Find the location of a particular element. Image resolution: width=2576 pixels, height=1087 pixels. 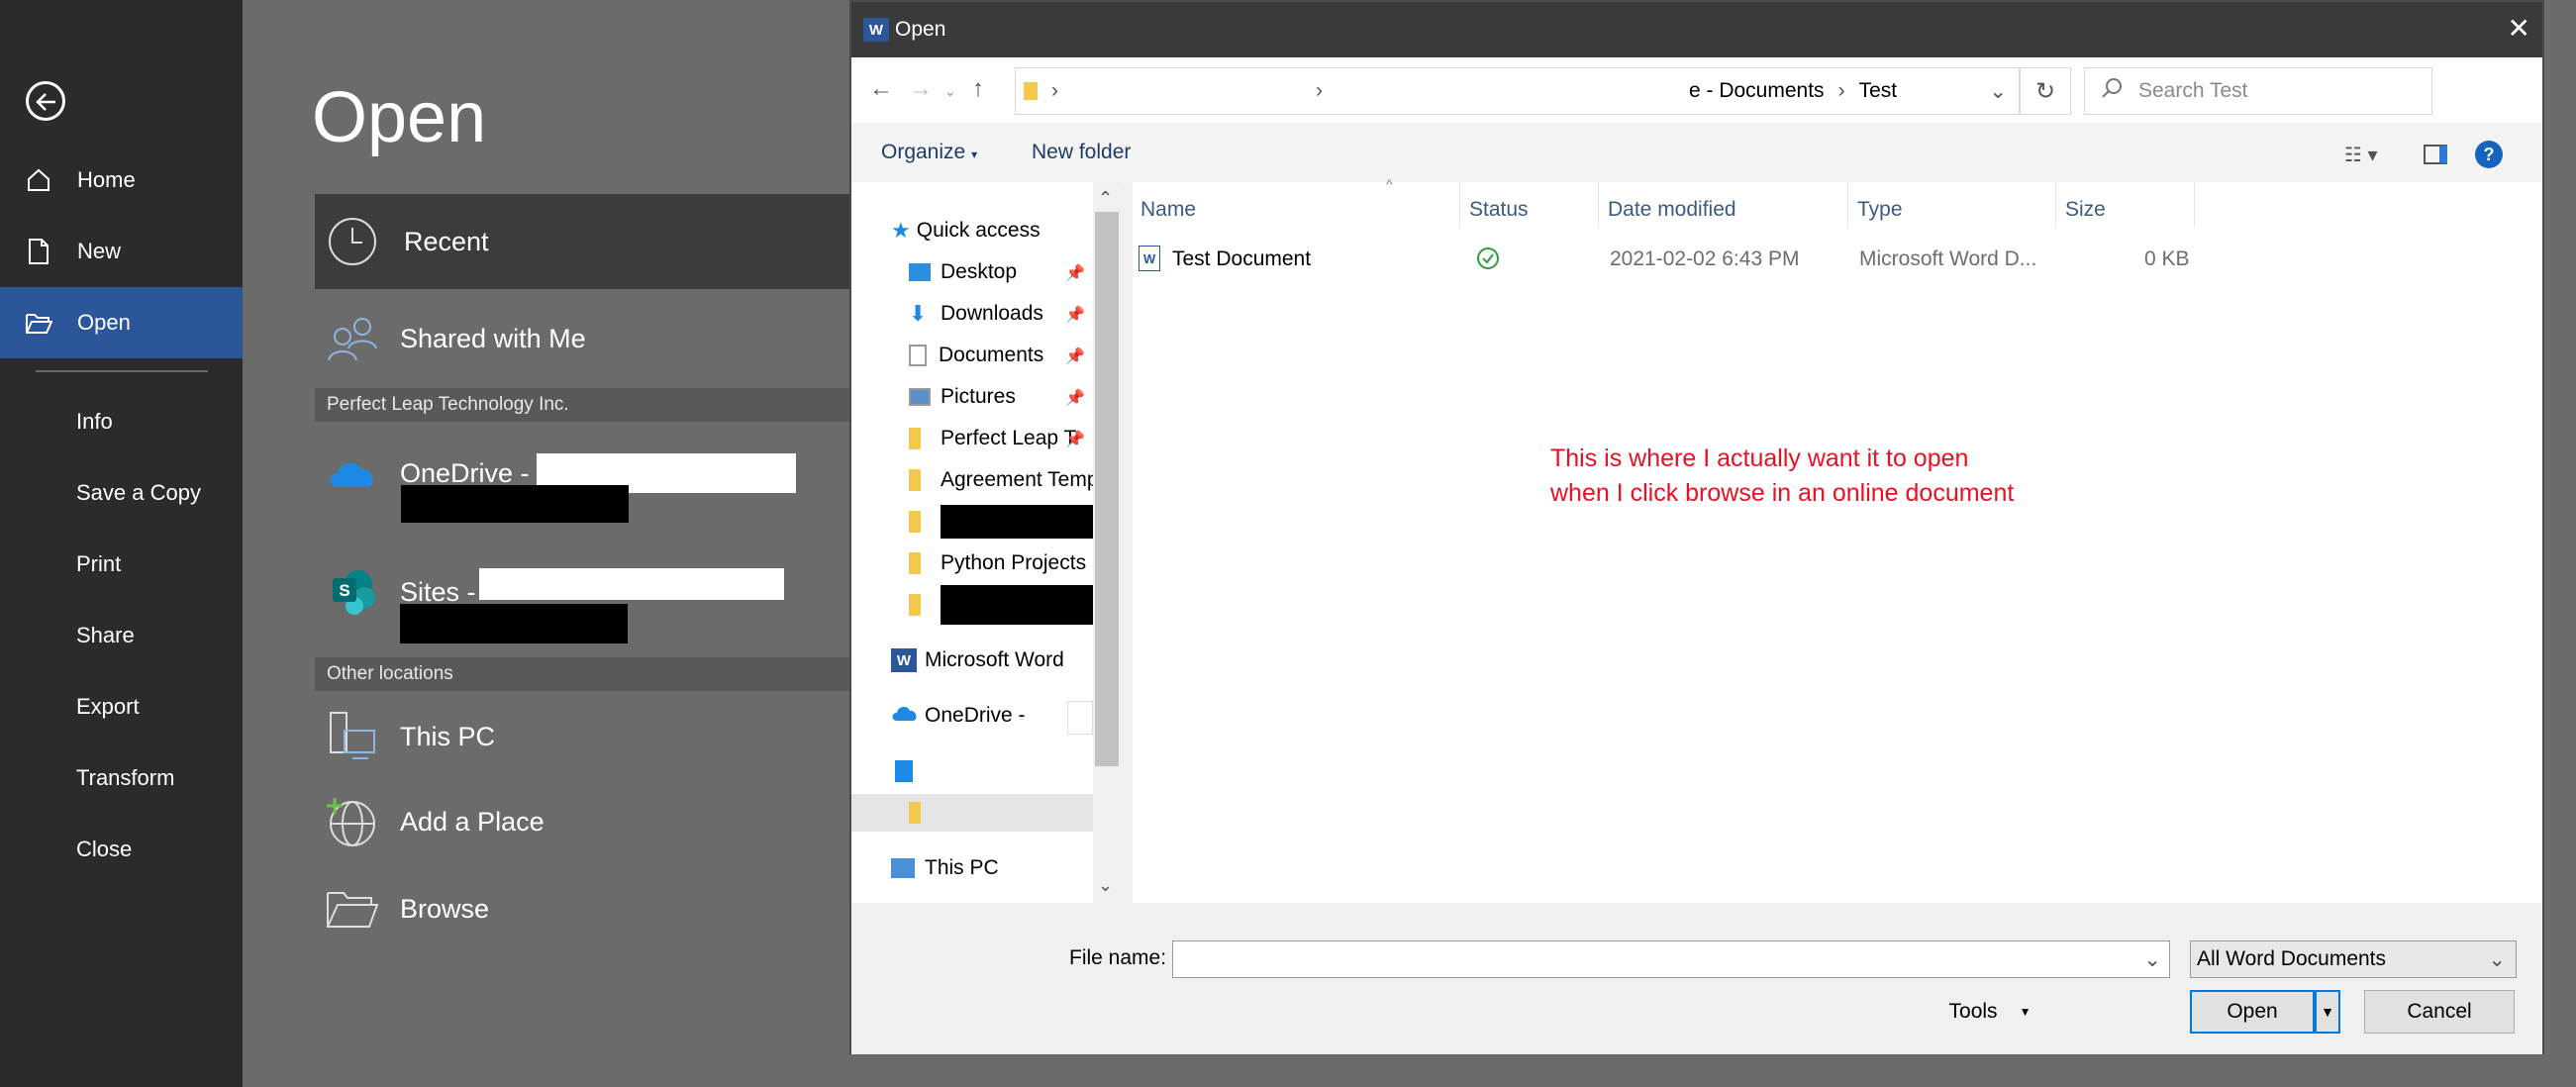

breadcrumb-documents: e - Documents is located at coordinates (1757, 91).